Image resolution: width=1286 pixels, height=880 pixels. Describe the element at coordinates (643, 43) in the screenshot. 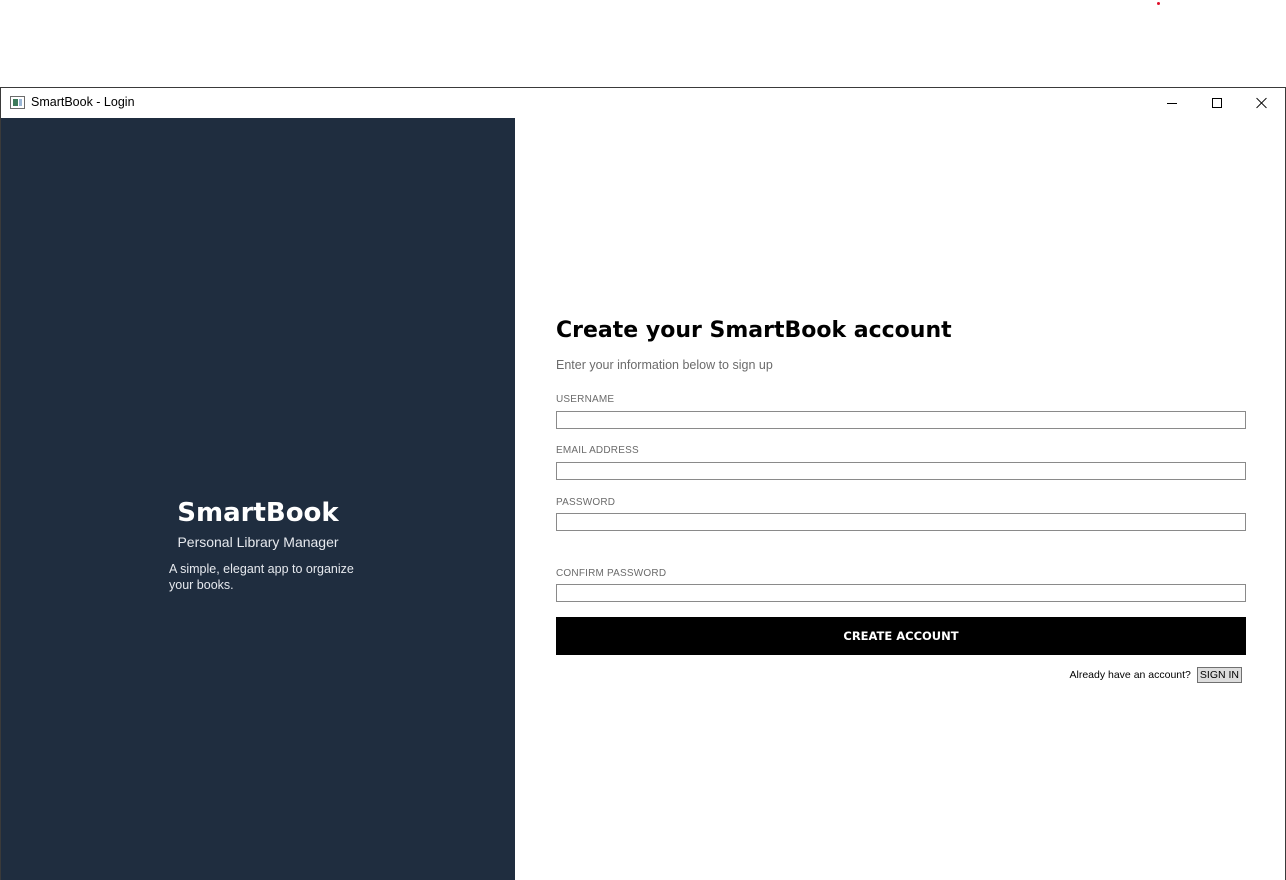

I see `desktop-background` at that location.